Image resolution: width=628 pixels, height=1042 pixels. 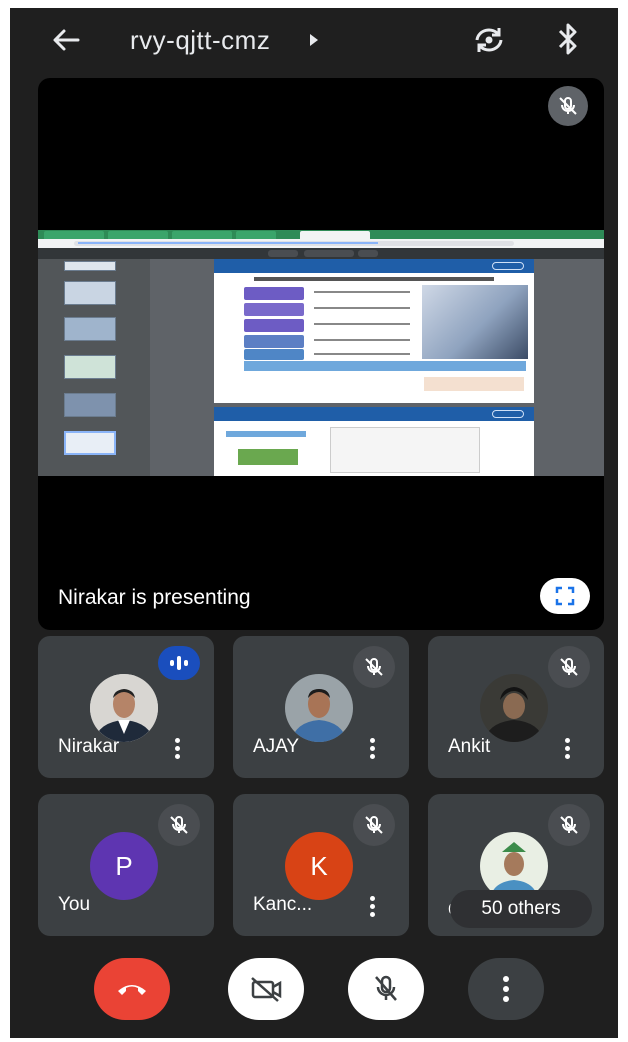 What do you see at coordinates (66, 40) in the screenshot?
I see `back-arrow-icon` at bounding box center [66, 40].